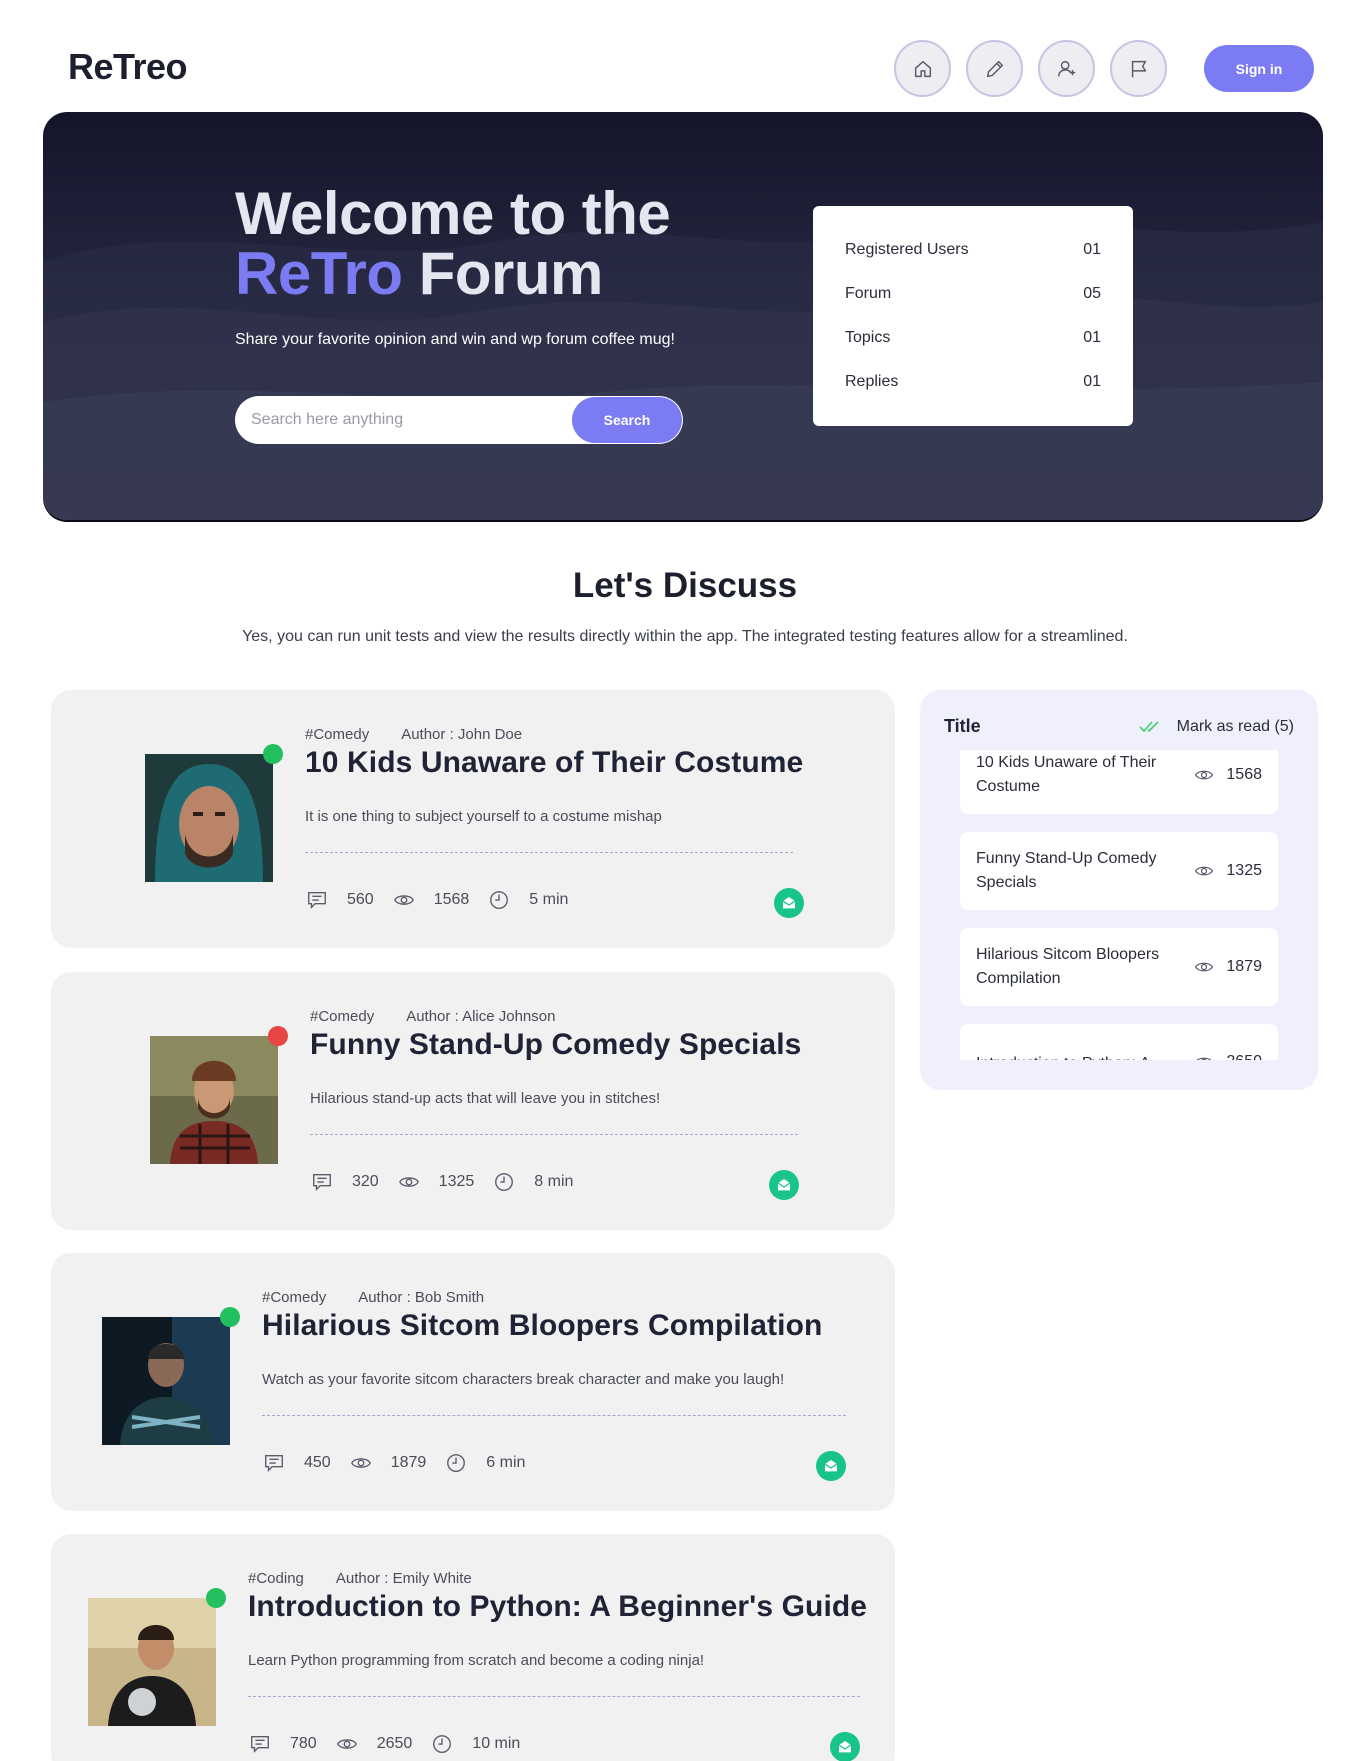  Describe the element at coordinates (922, 68) in the screenshot. I see `home-button` at that location.